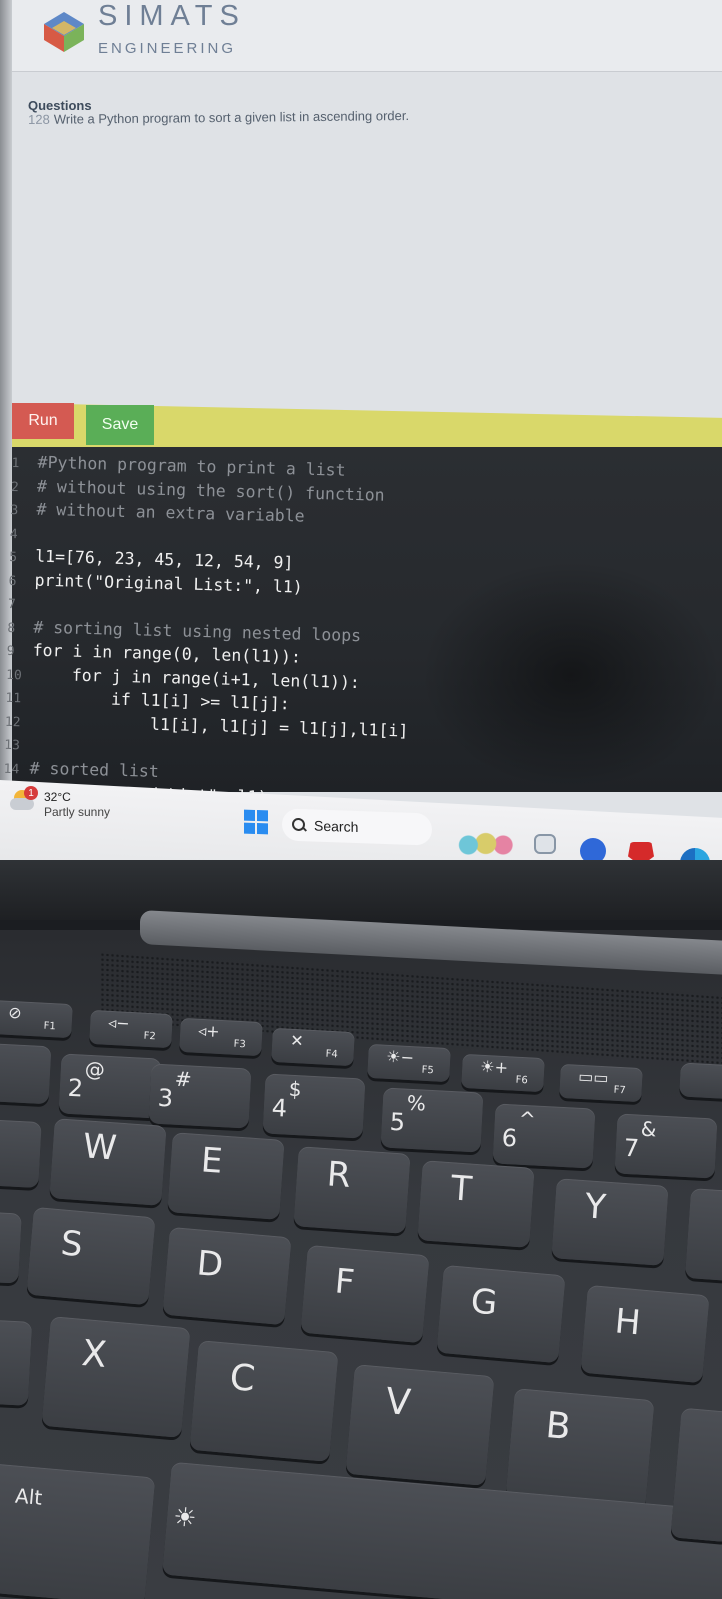 Image resolution: width=722 pixels, height=1599 pixels. Describe the element at coordinates (12, 722) in the screenshot. I see `line-number: 12` at that location.